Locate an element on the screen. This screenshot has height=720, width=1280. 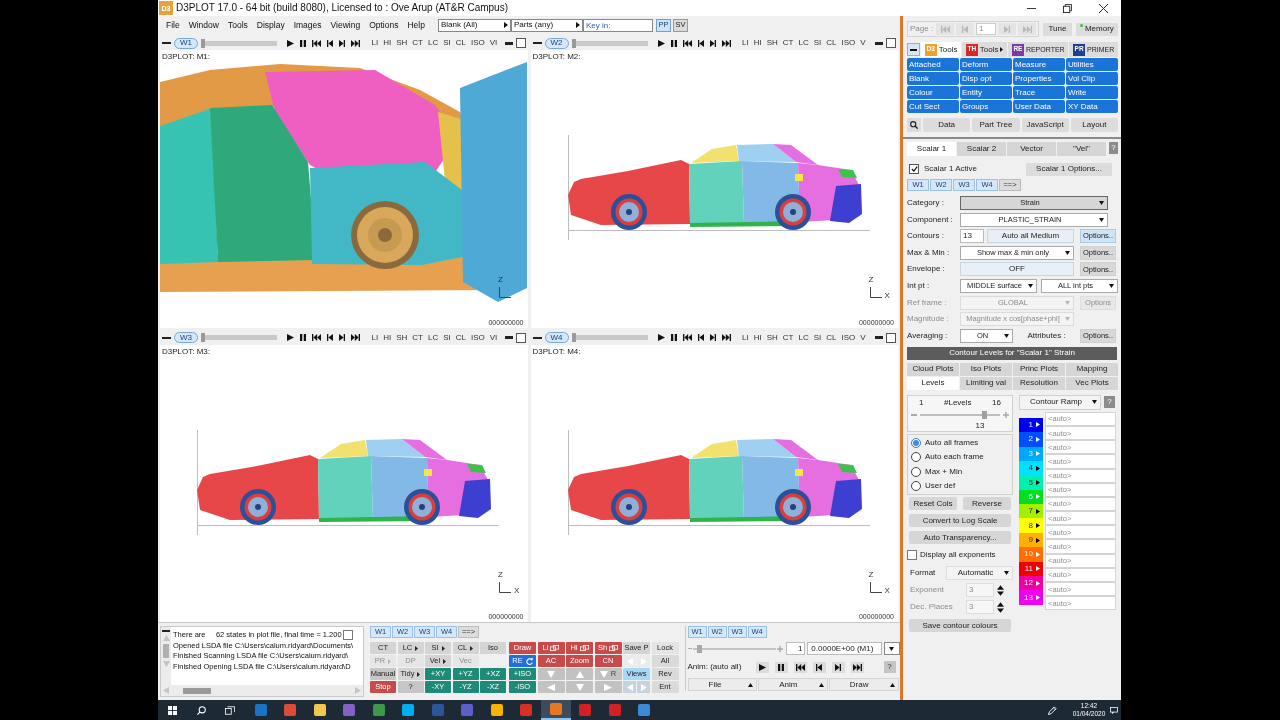
contour-tab: Mapping is located at coordinates (1092, 369).